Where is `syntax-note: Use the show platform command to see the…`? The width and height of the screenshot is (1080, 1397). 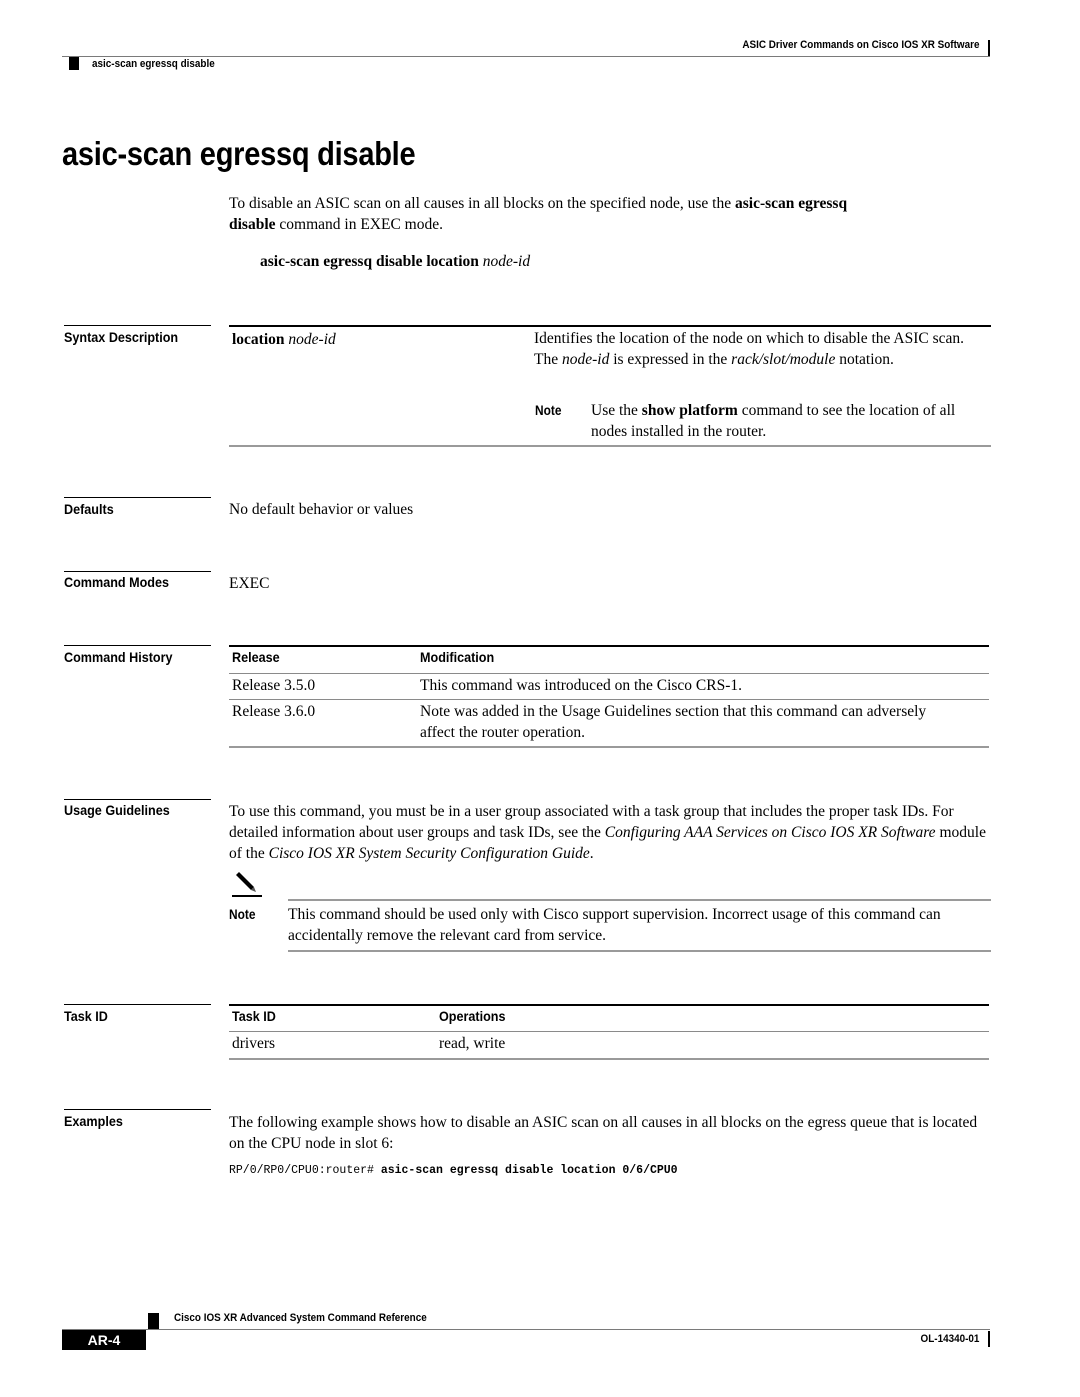 syntax-note: Use the show platform command to see the… is located at coordinates (788, 421).